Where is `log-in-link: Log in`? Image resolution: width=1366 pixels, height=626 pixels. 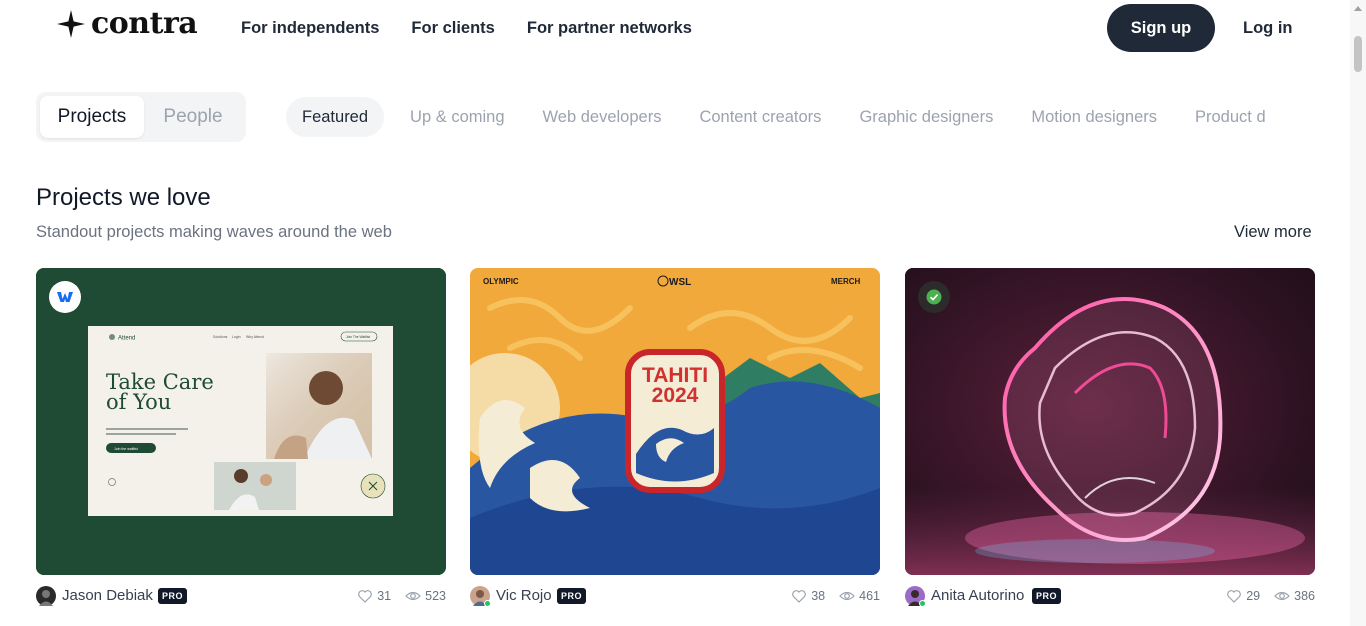
log-in-link: Log in is located at coordinates (1267, 28).